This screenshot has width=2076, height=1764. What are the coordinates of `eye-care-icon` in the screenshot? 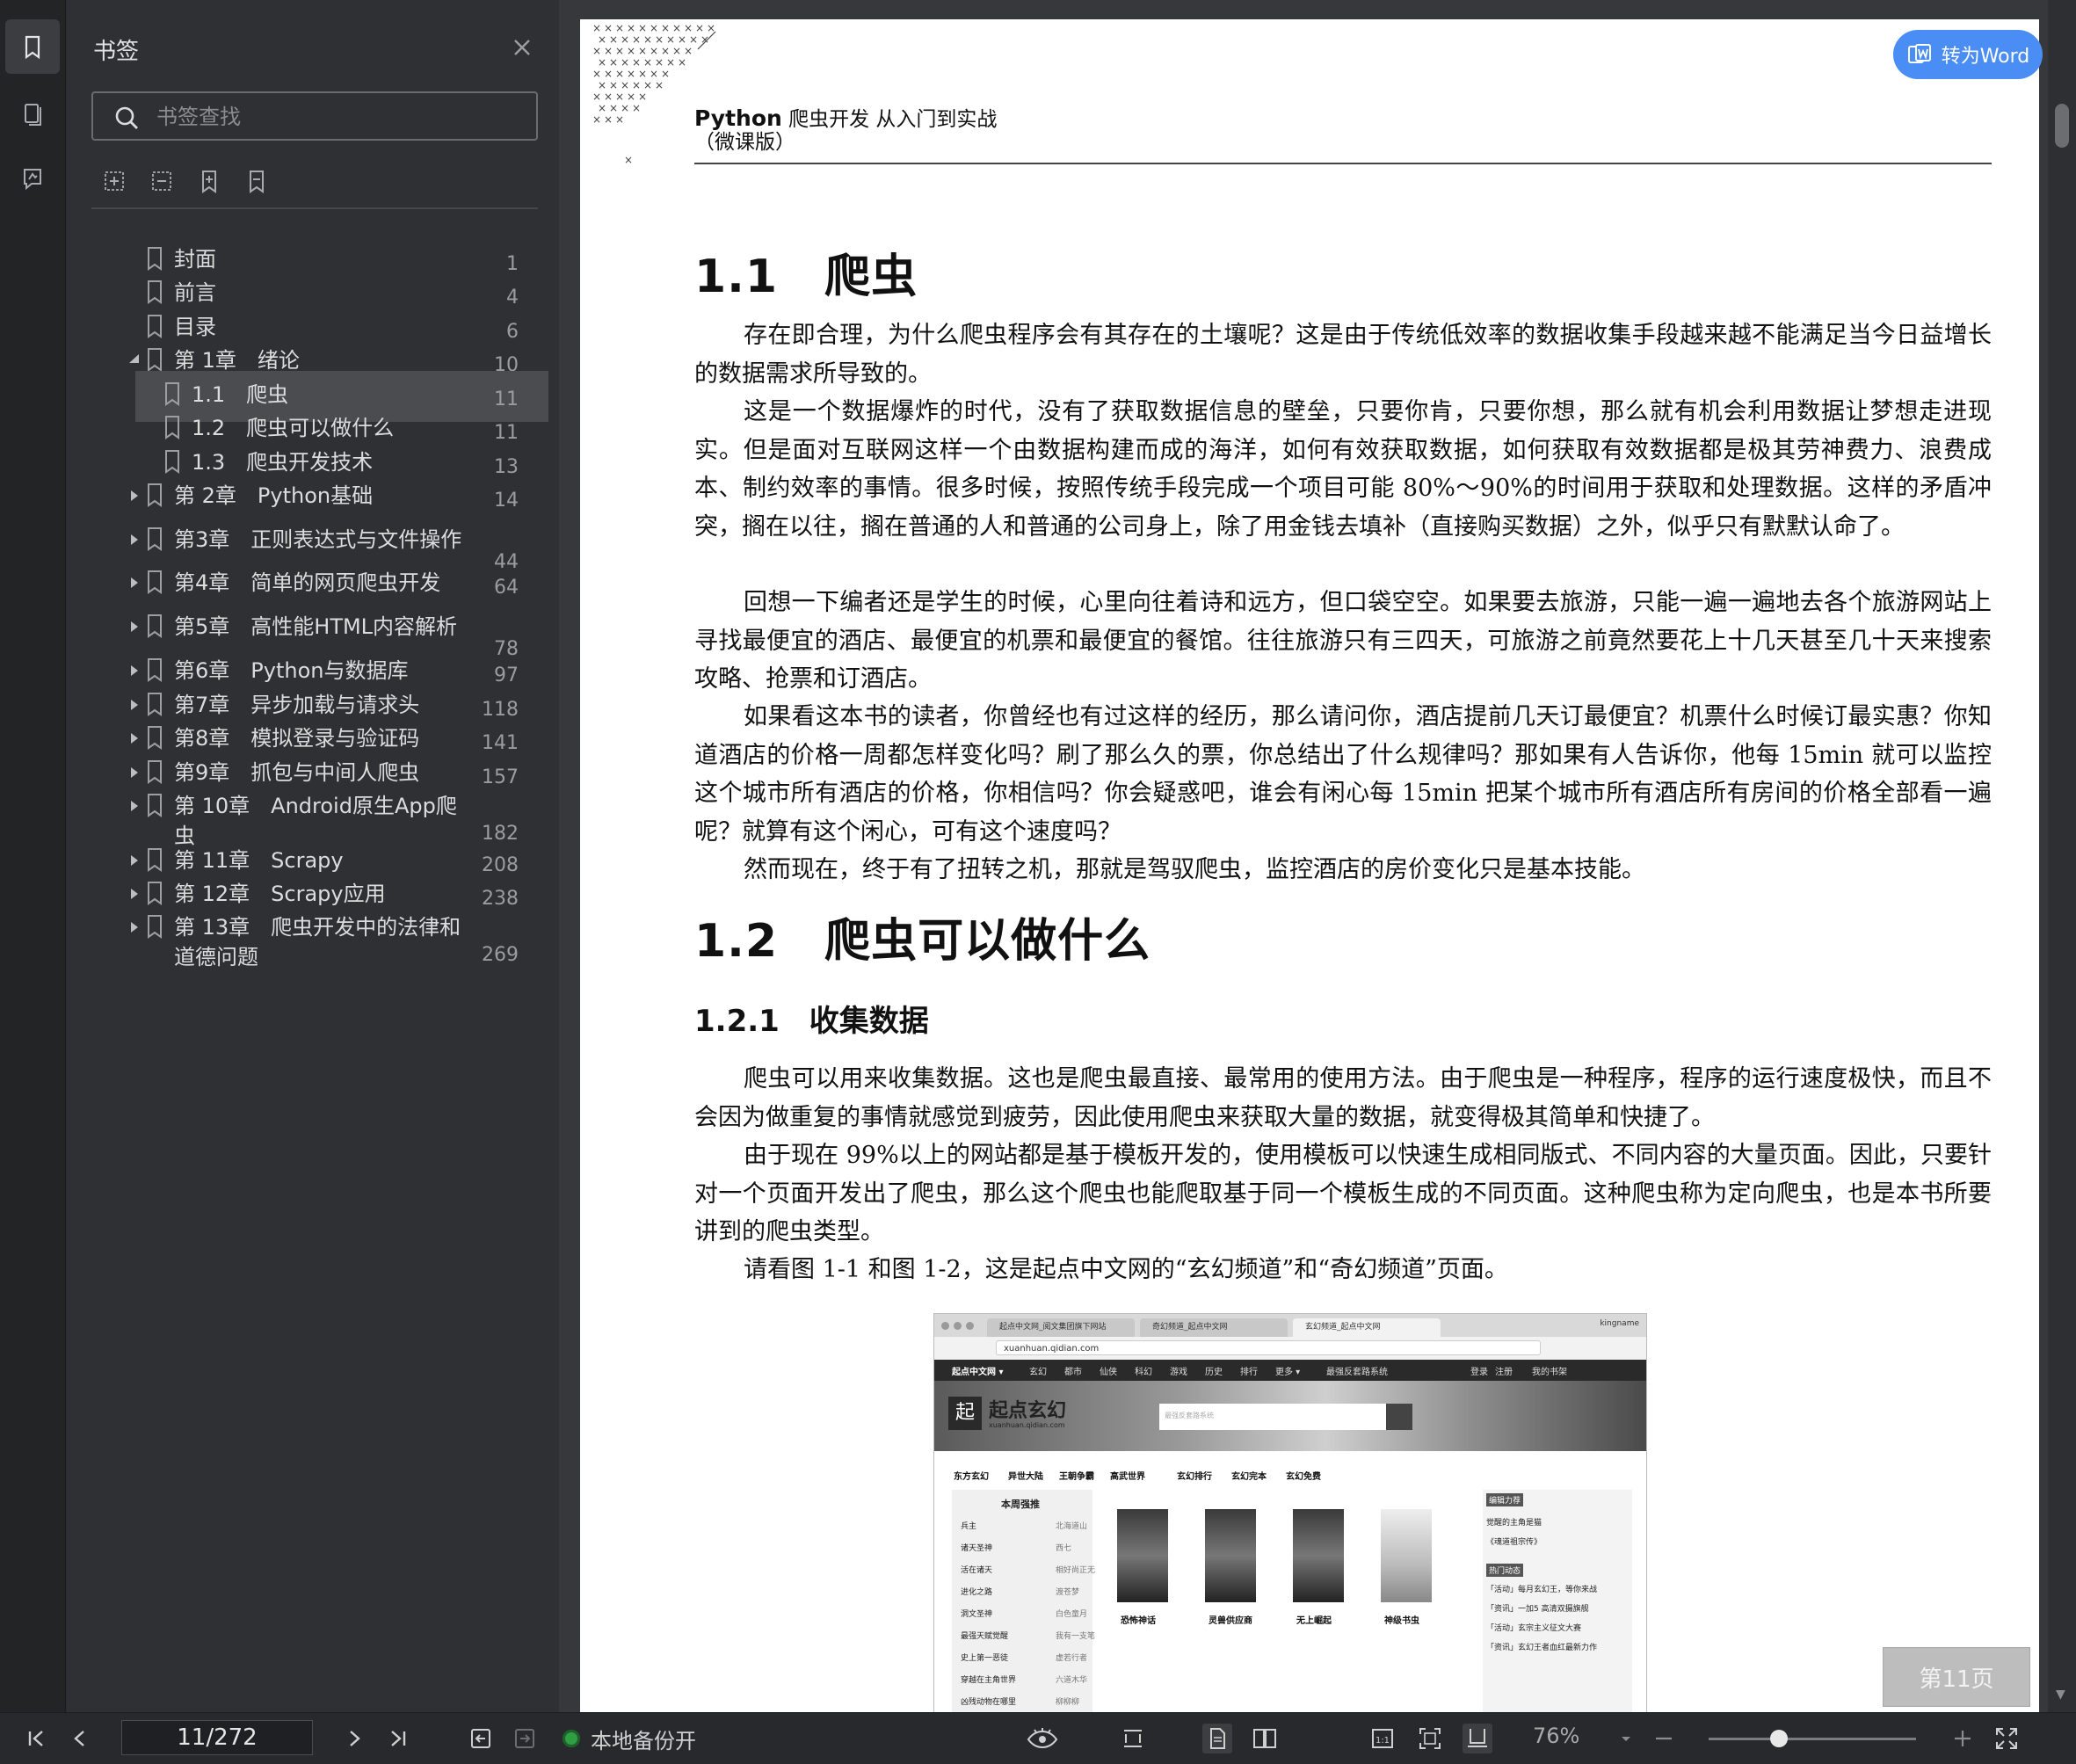 It's located at (1042, 1738).